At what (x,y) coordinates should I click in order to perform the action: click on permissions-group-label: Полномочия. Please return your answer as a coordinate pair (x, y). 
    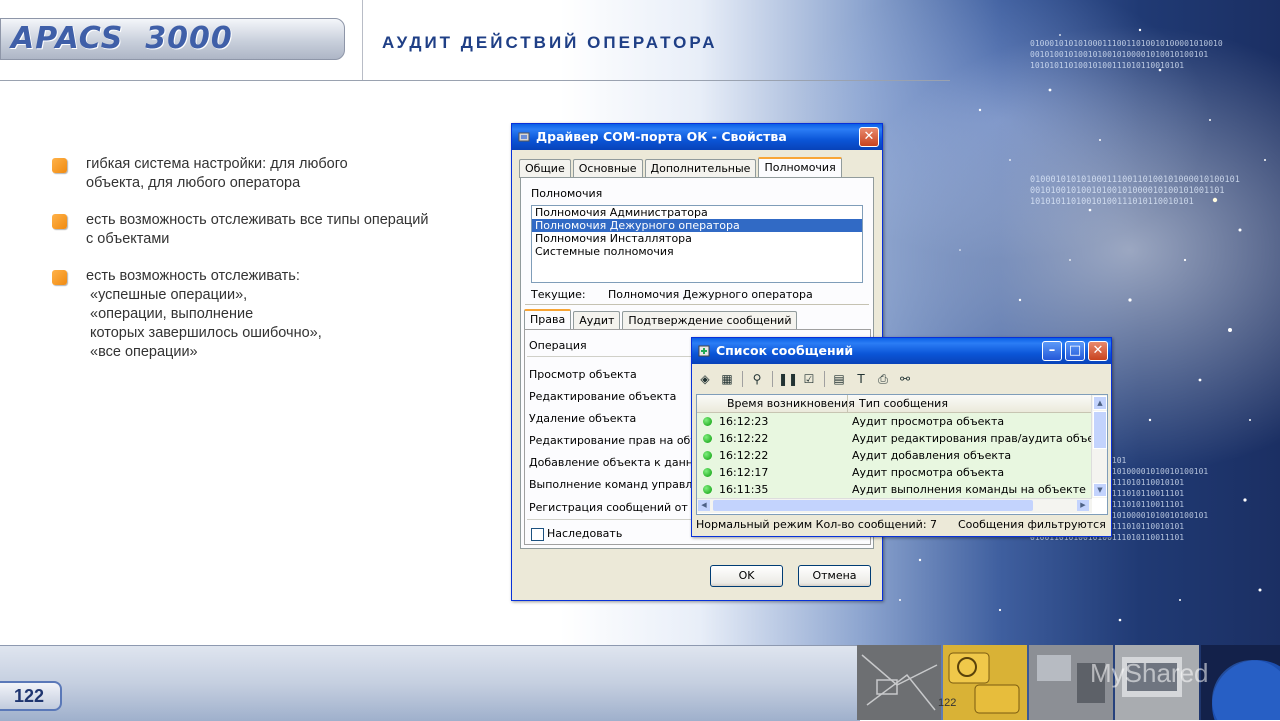
    Looking at the image, I should click on (567, 193).